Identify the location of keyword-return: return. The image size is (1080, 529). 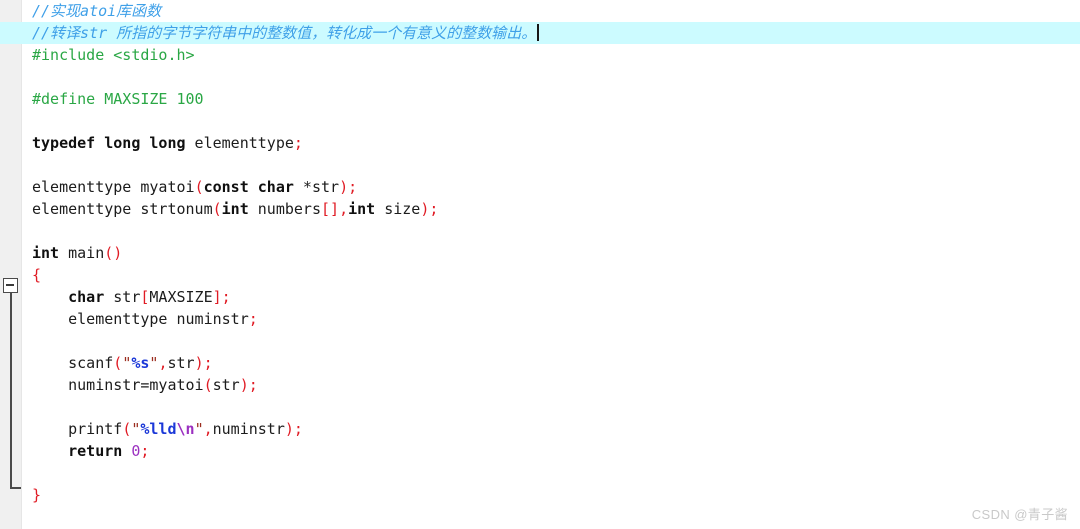
(95, 451).